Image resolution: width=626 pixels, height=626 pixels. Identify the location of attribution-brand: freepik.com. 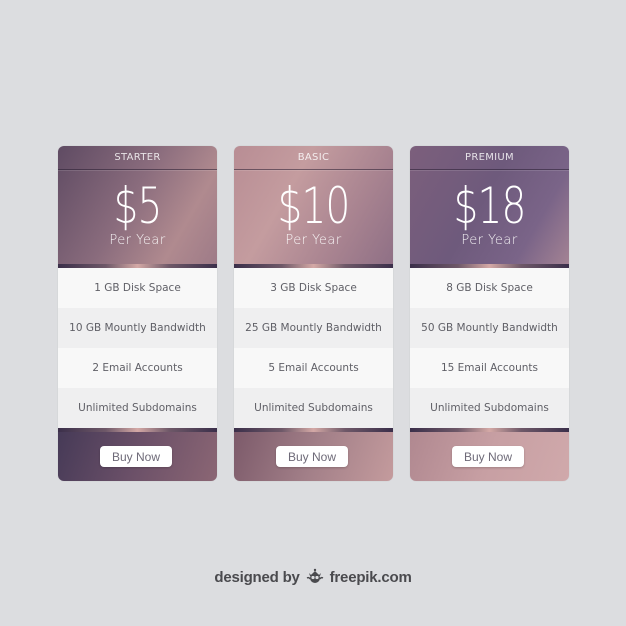
(370, 577).